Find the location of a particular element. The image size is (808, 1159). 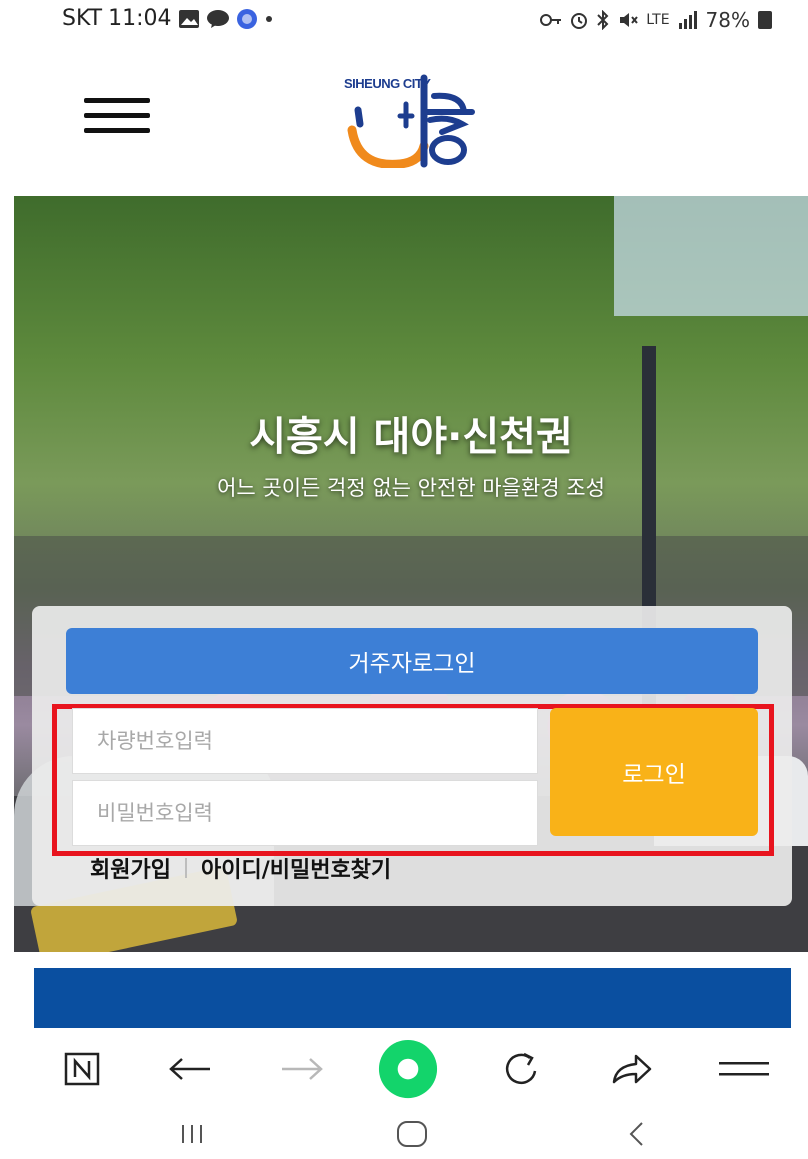

car-number-input is located at coordinates (305, 741).